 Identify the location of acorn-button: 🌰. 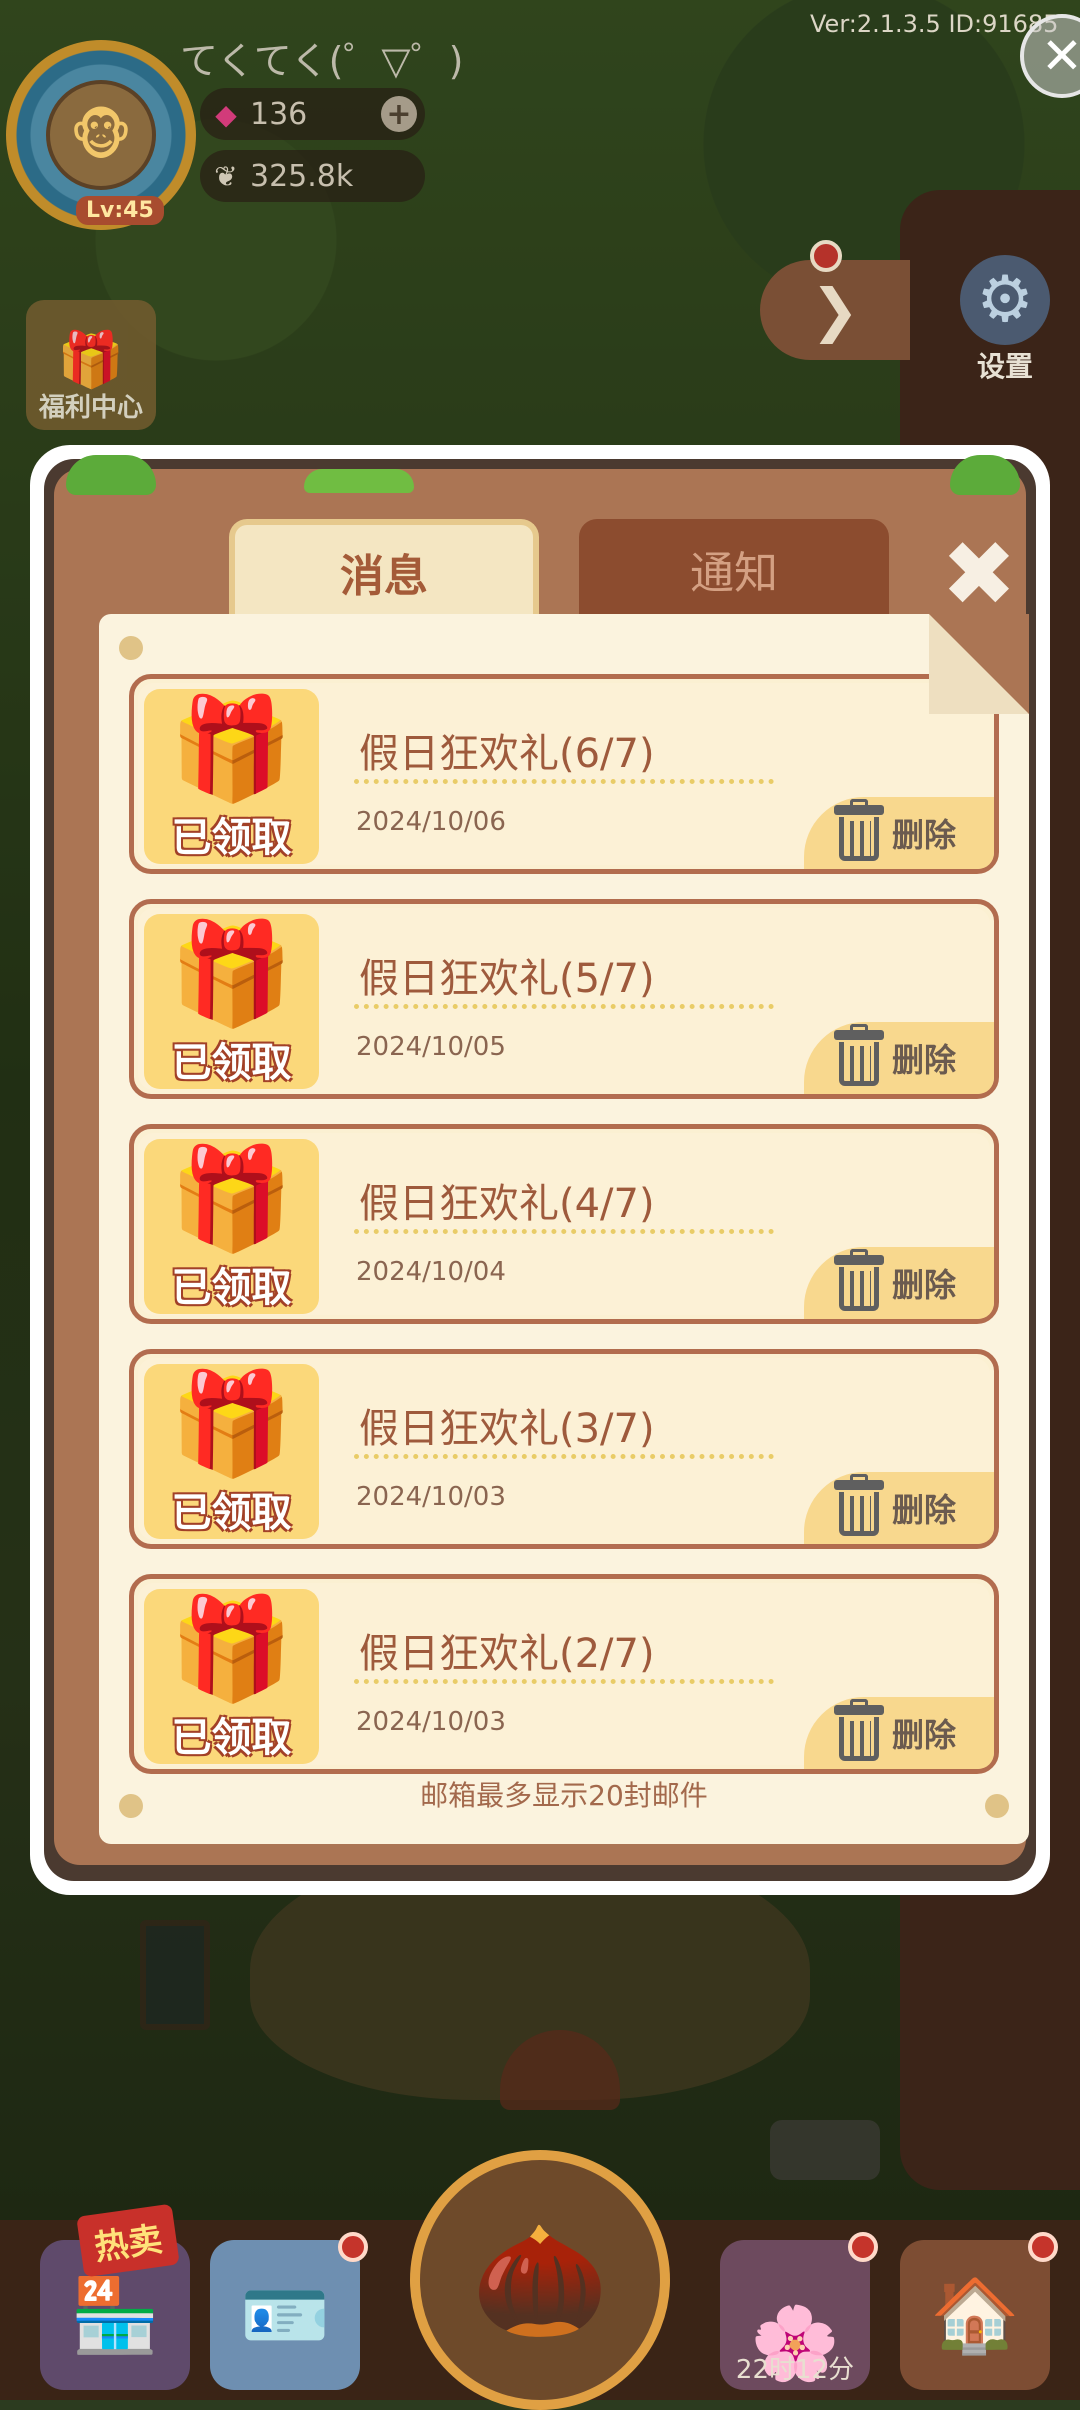
(540, 2280).